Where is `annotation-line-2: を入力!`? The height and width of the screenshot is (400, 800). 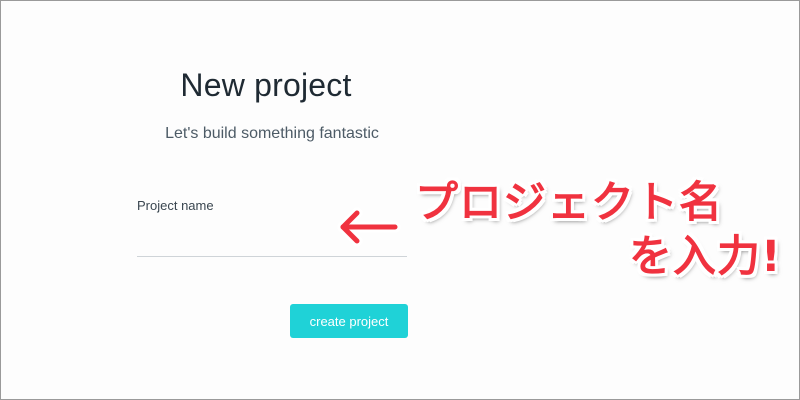 annotation-line-2: を入力! is located at coordinates (705, 257).